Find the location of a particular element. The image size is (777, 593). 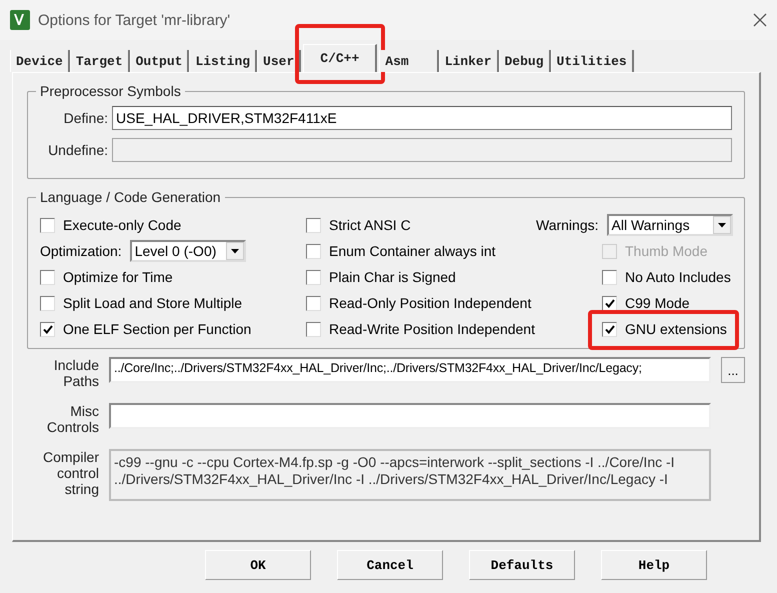

tab: Utilities is located at coordinates (592, 61).